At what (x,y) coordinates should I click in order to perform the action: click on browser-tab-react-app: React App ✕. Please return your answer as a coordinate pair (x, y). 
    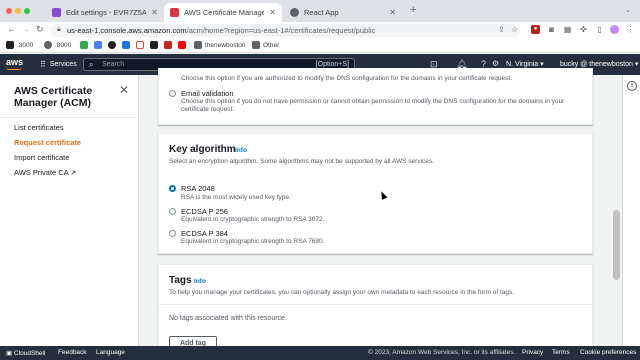
    Looking at the image, I should click on (343, 12).